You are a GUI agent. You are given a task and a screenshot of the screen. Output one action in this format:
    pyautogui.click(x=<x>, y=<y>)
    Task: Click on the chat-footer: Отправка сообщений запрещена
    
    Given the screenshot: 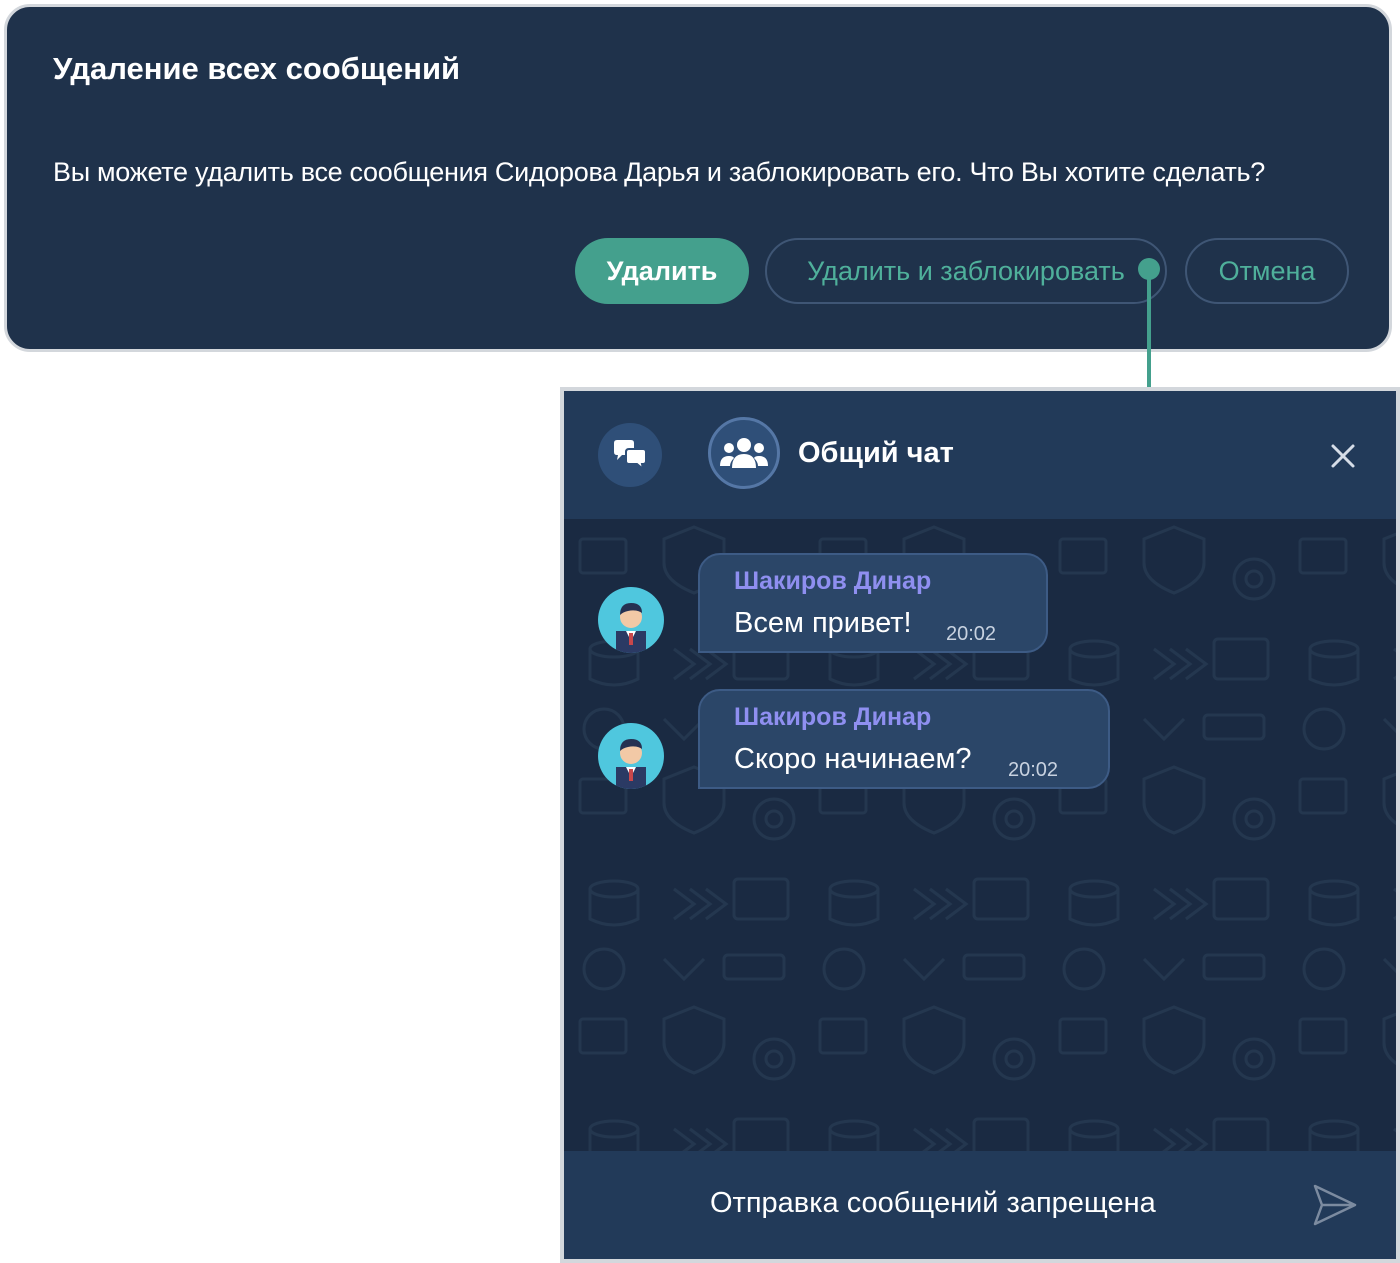 What is the action you would take?
    pyautogui.click(x=980, y=1205)
    